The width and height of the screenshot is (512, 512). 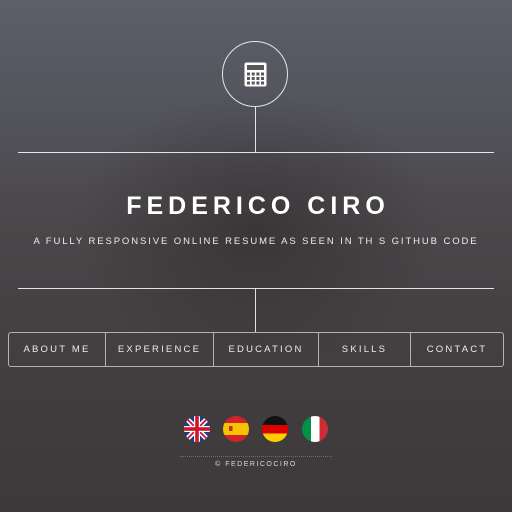 I want to click on divider-bottom, so click(x=256, y=288).